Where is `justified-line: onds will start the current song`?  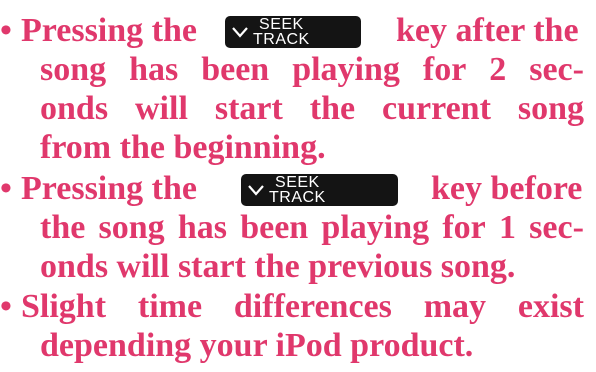
justified-line: onds will start the current song is located at coordinates (312, 109).